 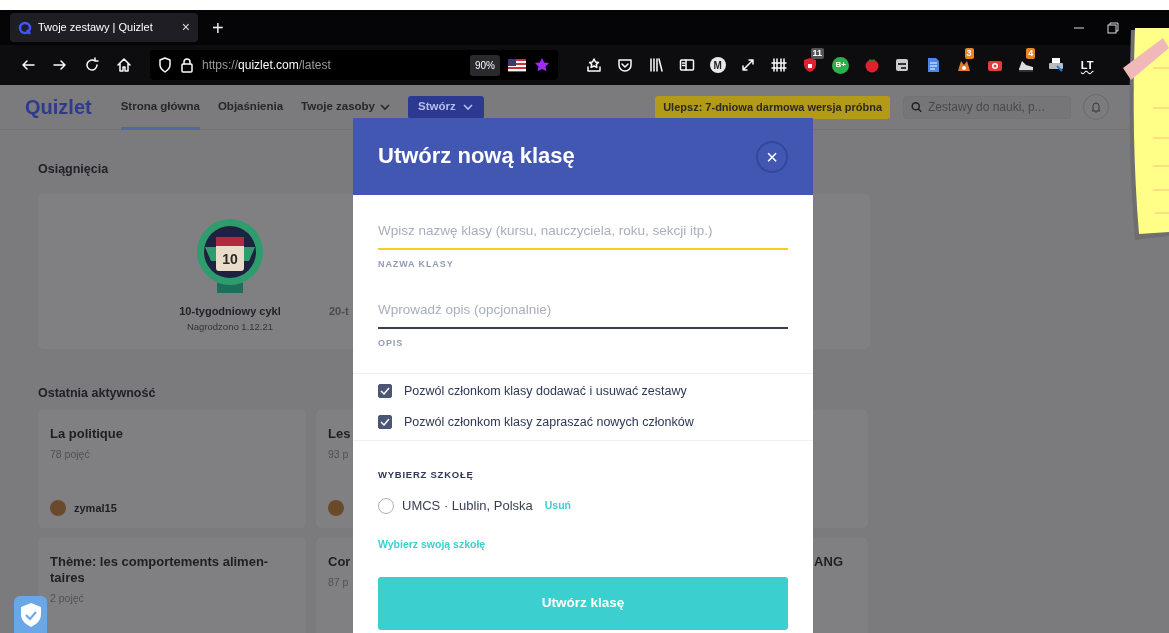 I want to click on forward-icon, so click(x=60, y=65).